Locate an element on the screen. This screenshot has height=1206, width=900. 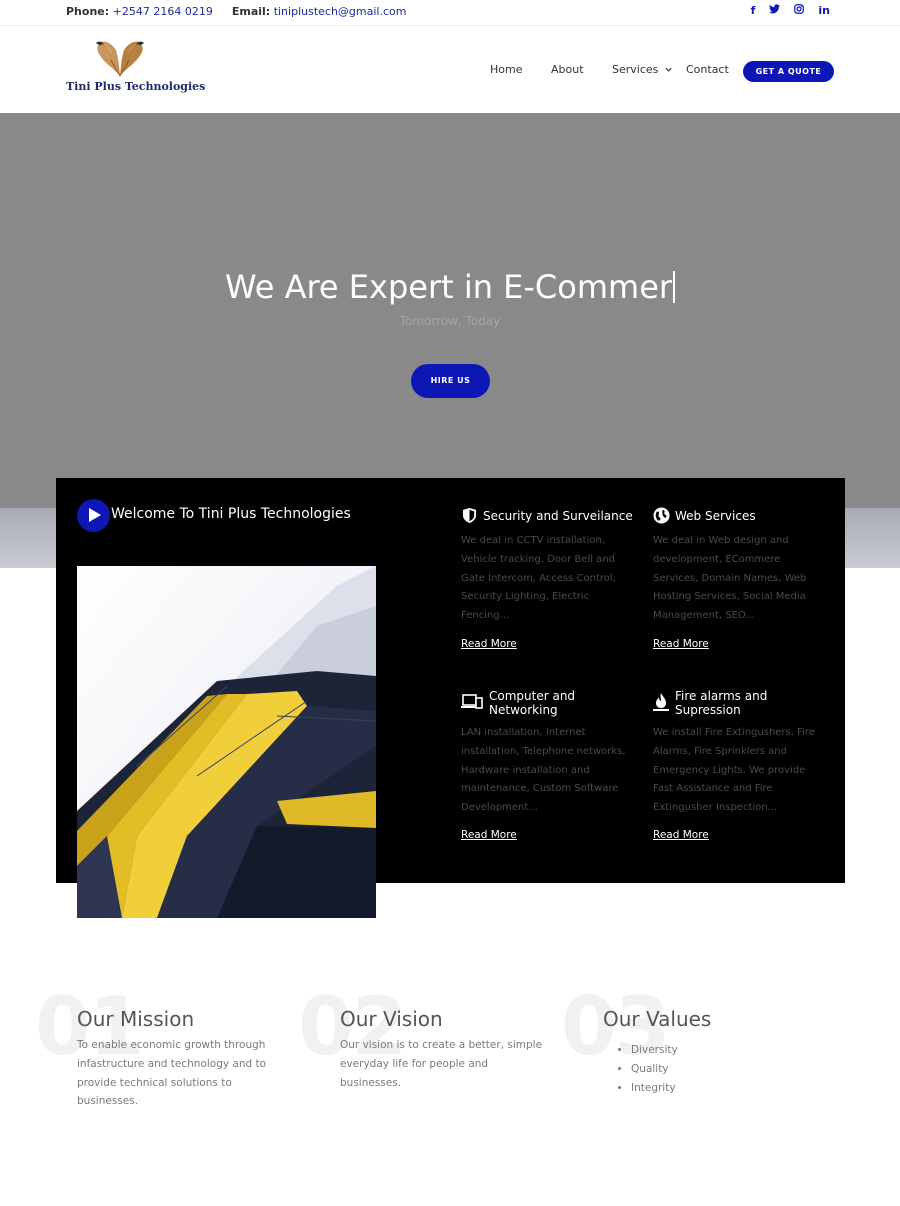
email-label: Email: is located at coordinates (251, 11).